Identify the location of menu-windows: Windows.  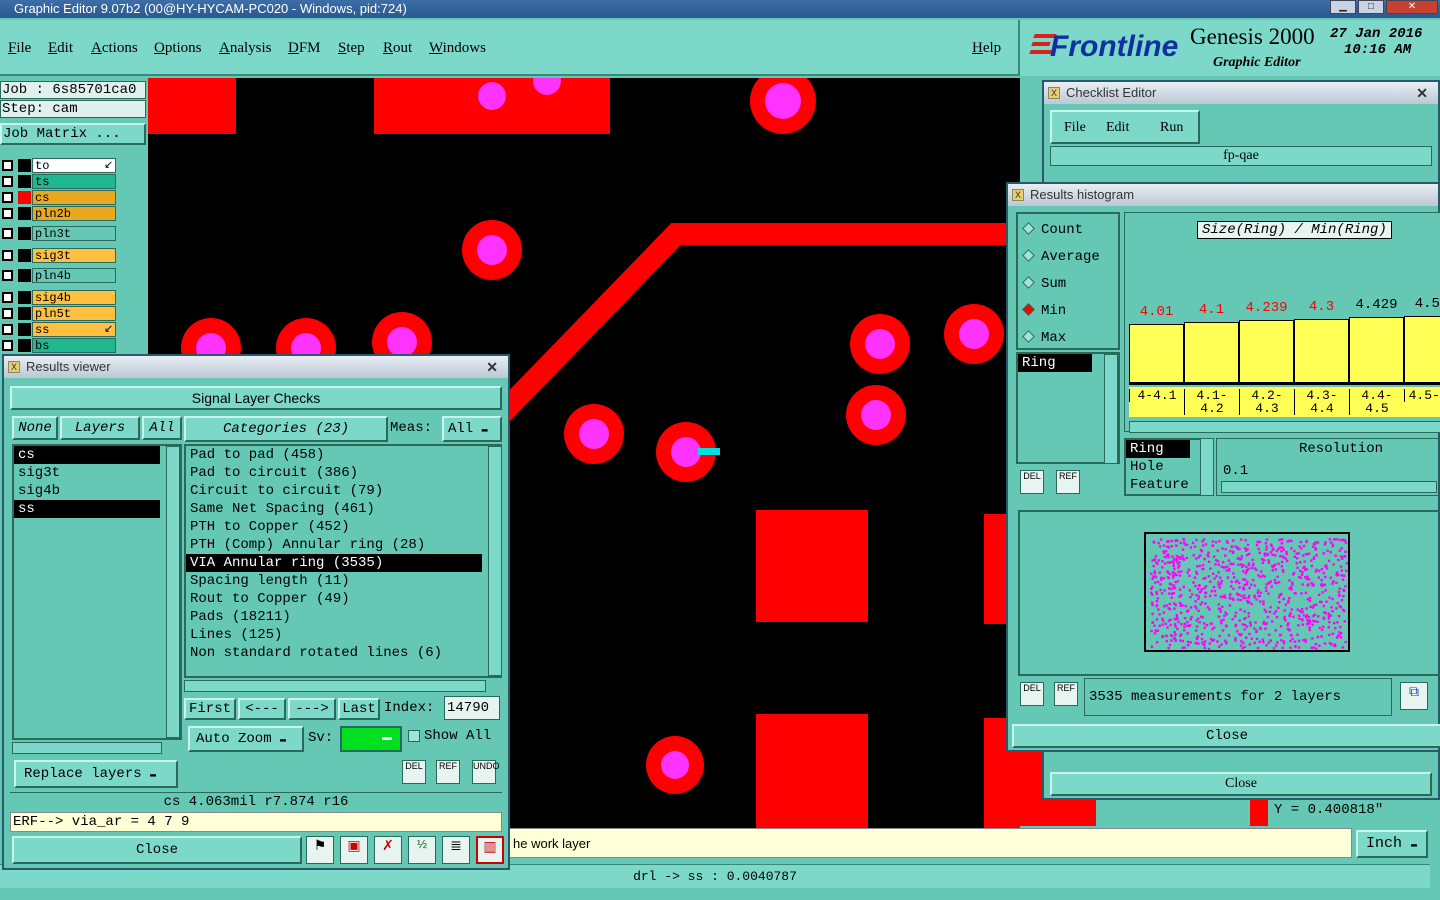
(457, 48).